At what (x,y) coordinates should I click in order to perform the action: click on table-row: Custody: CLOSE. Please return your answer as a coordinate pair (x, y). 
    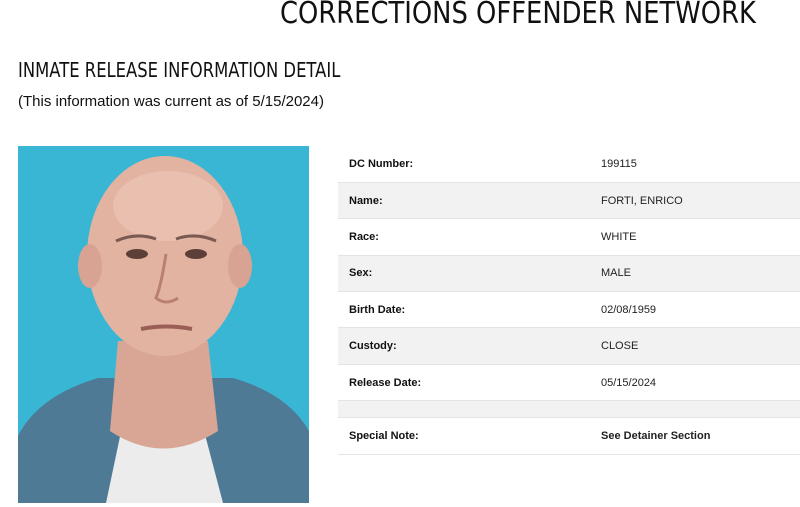
    Looking at the image, I should click on (569, 346).